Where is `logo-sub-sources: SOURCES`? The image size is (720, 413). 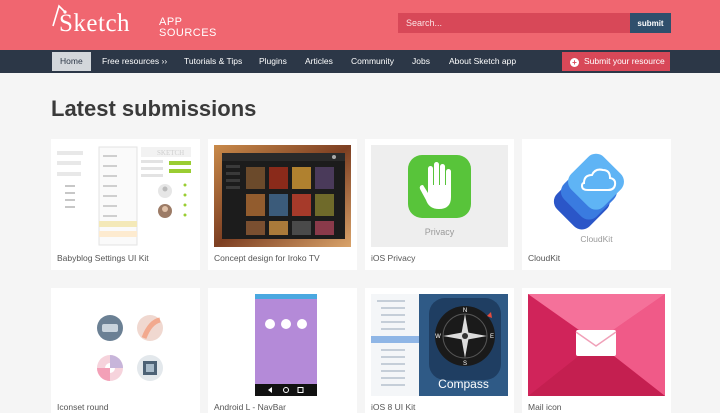
logo-sub-sources: SOURCES is located at coordinates (188, 33).